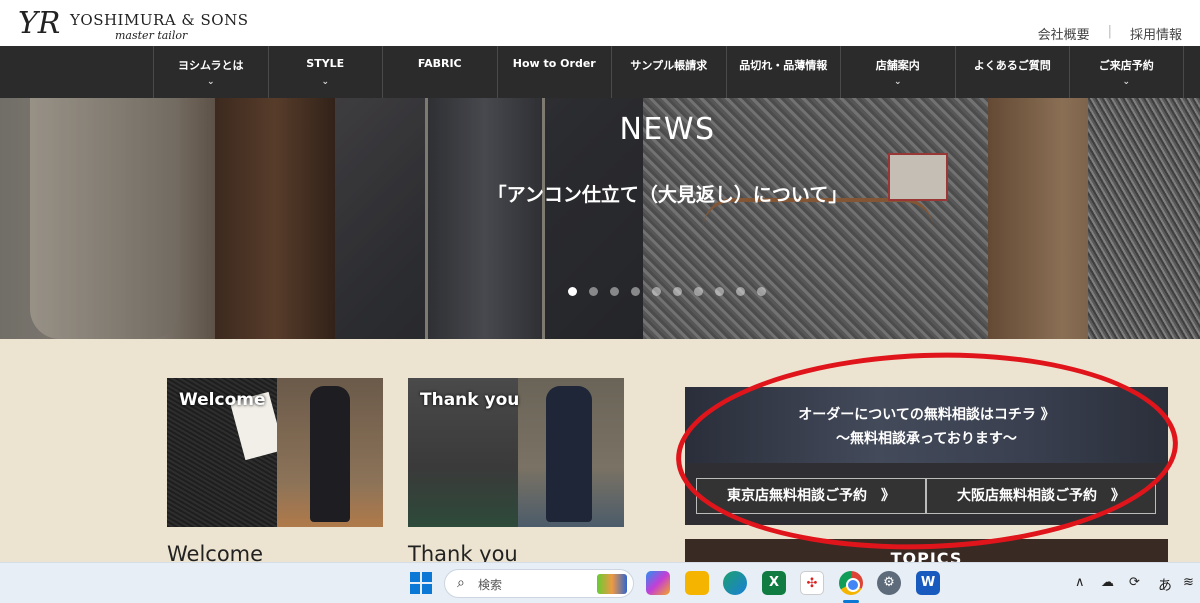 The height and width of the screenshot is (603, 1200). Describe the element at coordinates (669, 65) in the screenshot. I see `nav-item-label: サンプル帳請求` at that location.